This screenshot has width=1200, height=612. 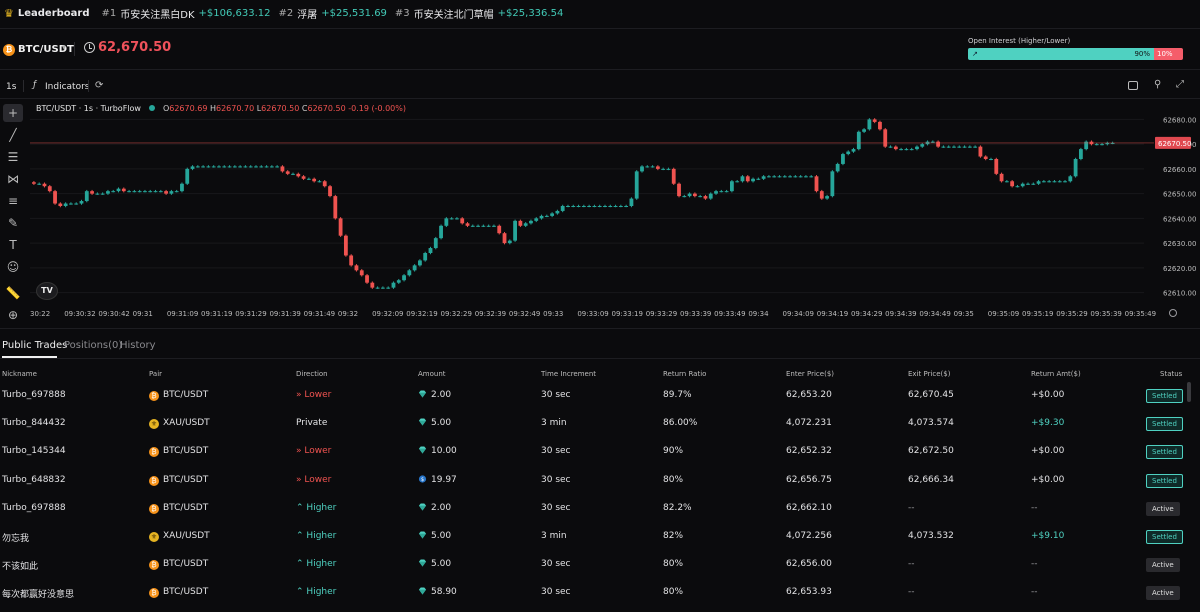 I want to click on tab-history: History, so click(x=138, y=345).